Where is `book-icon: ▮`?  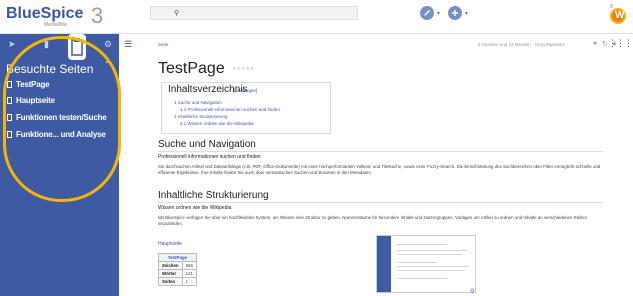 book-icon: ▮ is located at coordinates (46, 44).